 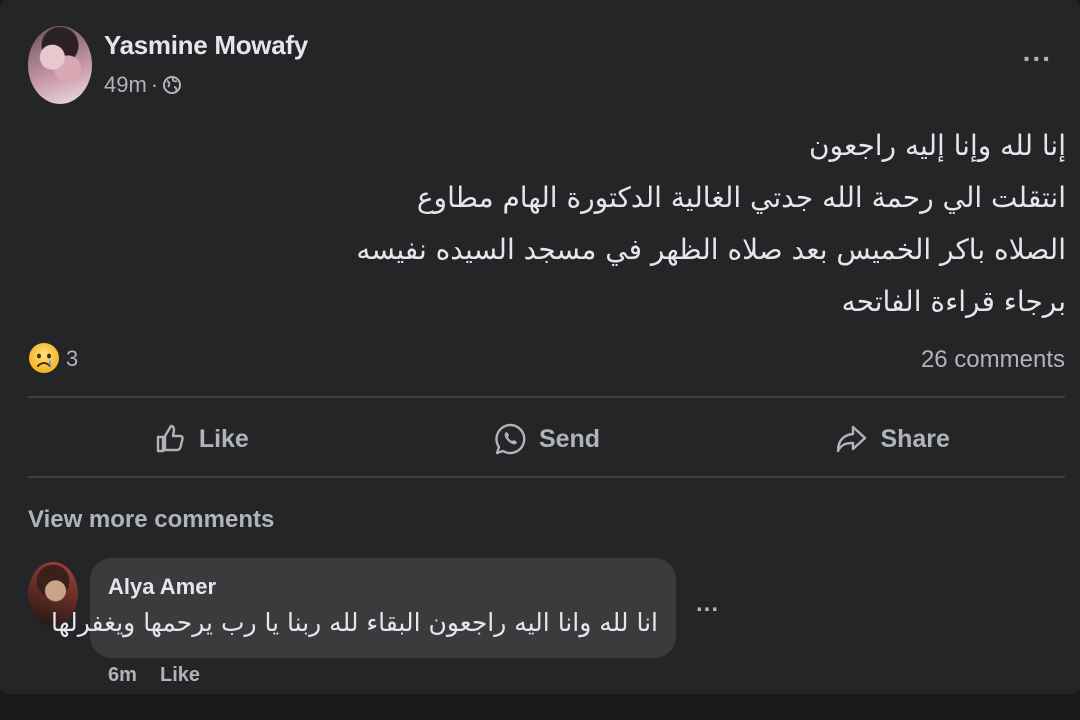 I want to click on thumbs-up-icon, so click(x=170, y=438).